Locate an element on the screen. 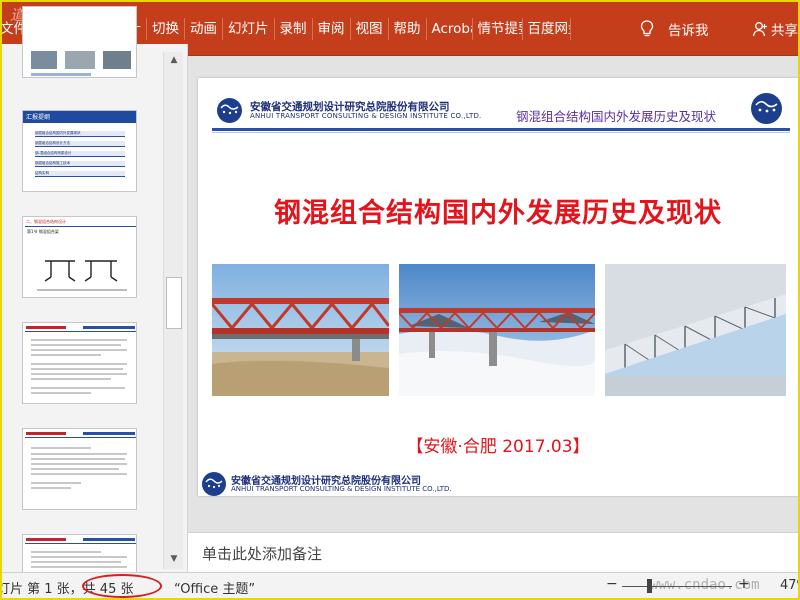 The width and height of the screenshot is (800, 600). scrollbar-thumb is located at coordinates (174, 303).